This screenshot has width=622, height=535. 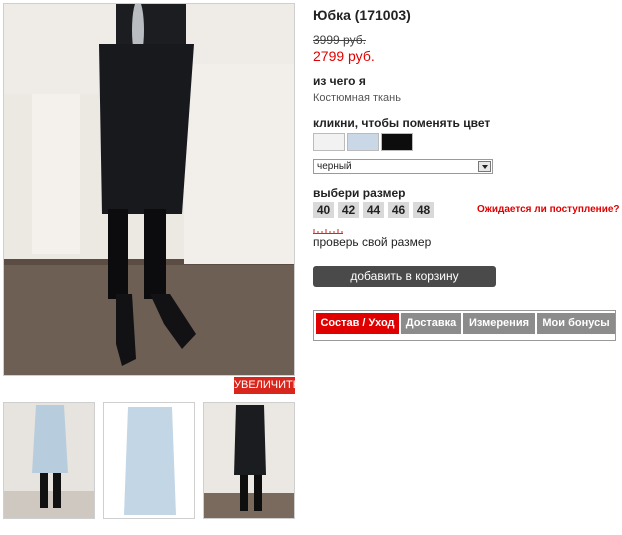 What do you see at coordinates (548, 209) in the screenshot?
I see `await-availability-link: Ожидается ли поступление?` at bounding box center [548, 209].